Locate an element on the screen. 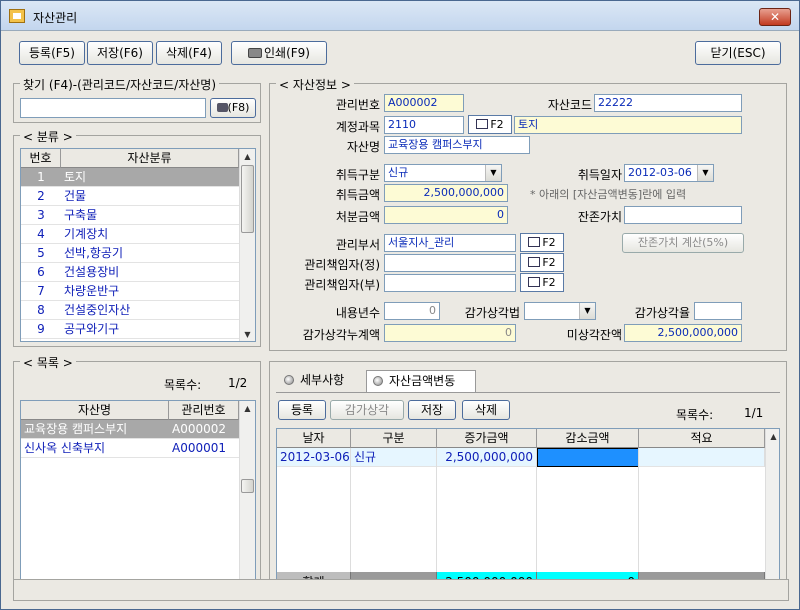 Image resolution: width=800 pixels, height=610 pixels. app-icon is located at coordinates (17, 16).